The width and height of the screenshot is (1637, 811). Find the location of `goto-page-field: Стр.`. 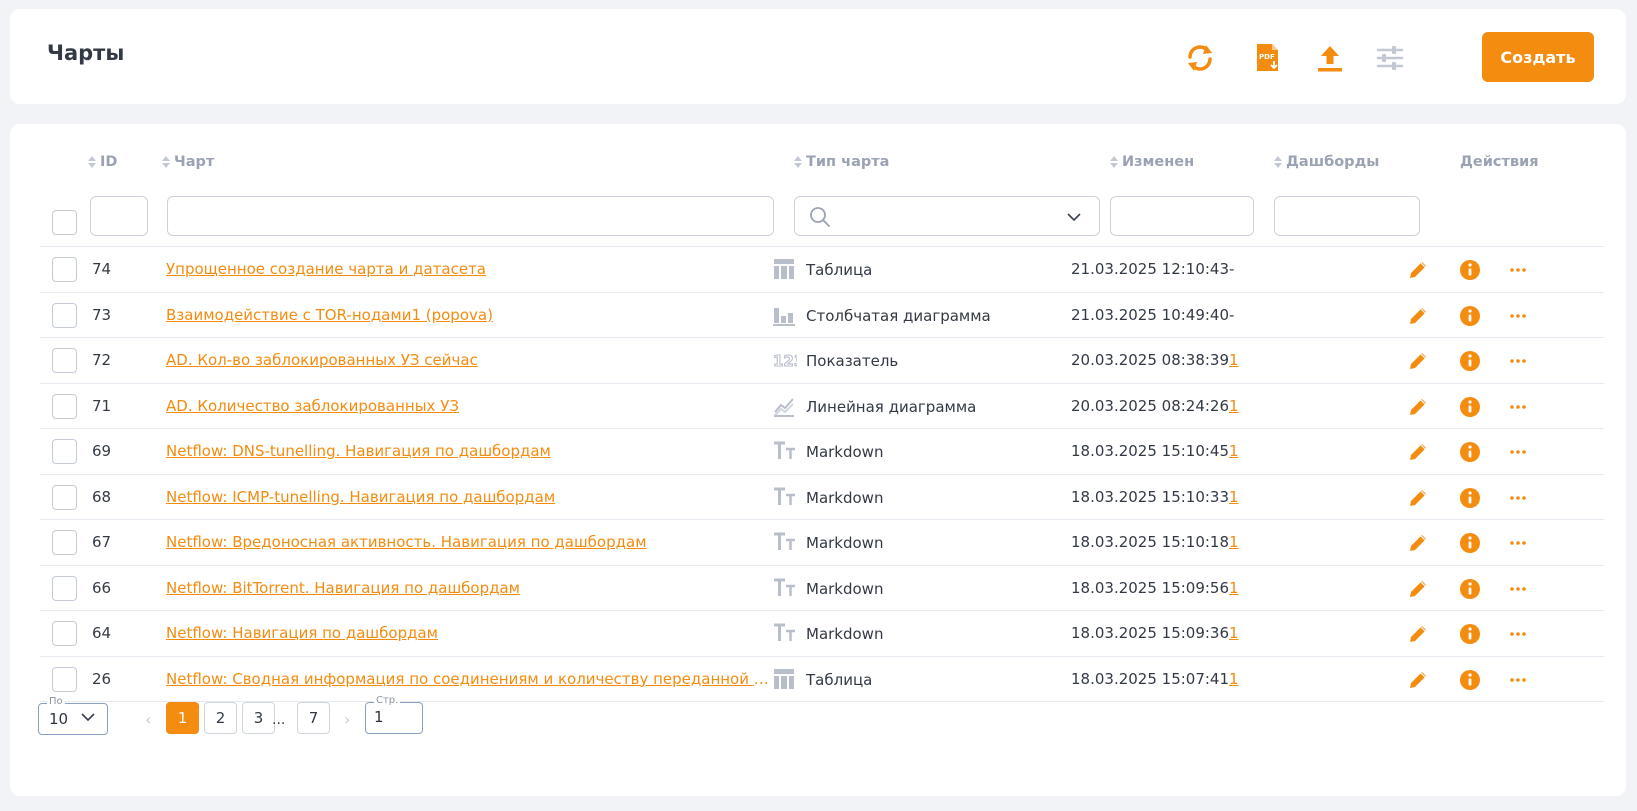

goto-page-field: Стр. is located at coordinates (394, 714).